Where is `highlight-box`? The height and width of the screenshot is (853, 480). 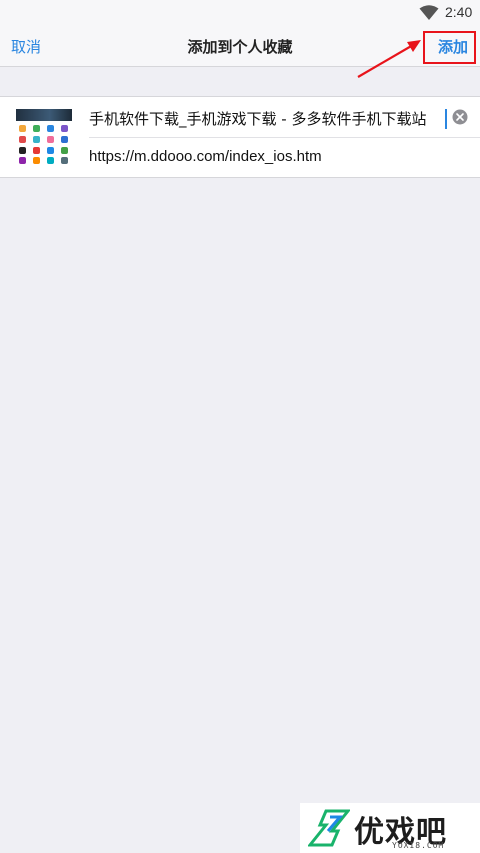 highlight-box is located at coordinates (449, 47).